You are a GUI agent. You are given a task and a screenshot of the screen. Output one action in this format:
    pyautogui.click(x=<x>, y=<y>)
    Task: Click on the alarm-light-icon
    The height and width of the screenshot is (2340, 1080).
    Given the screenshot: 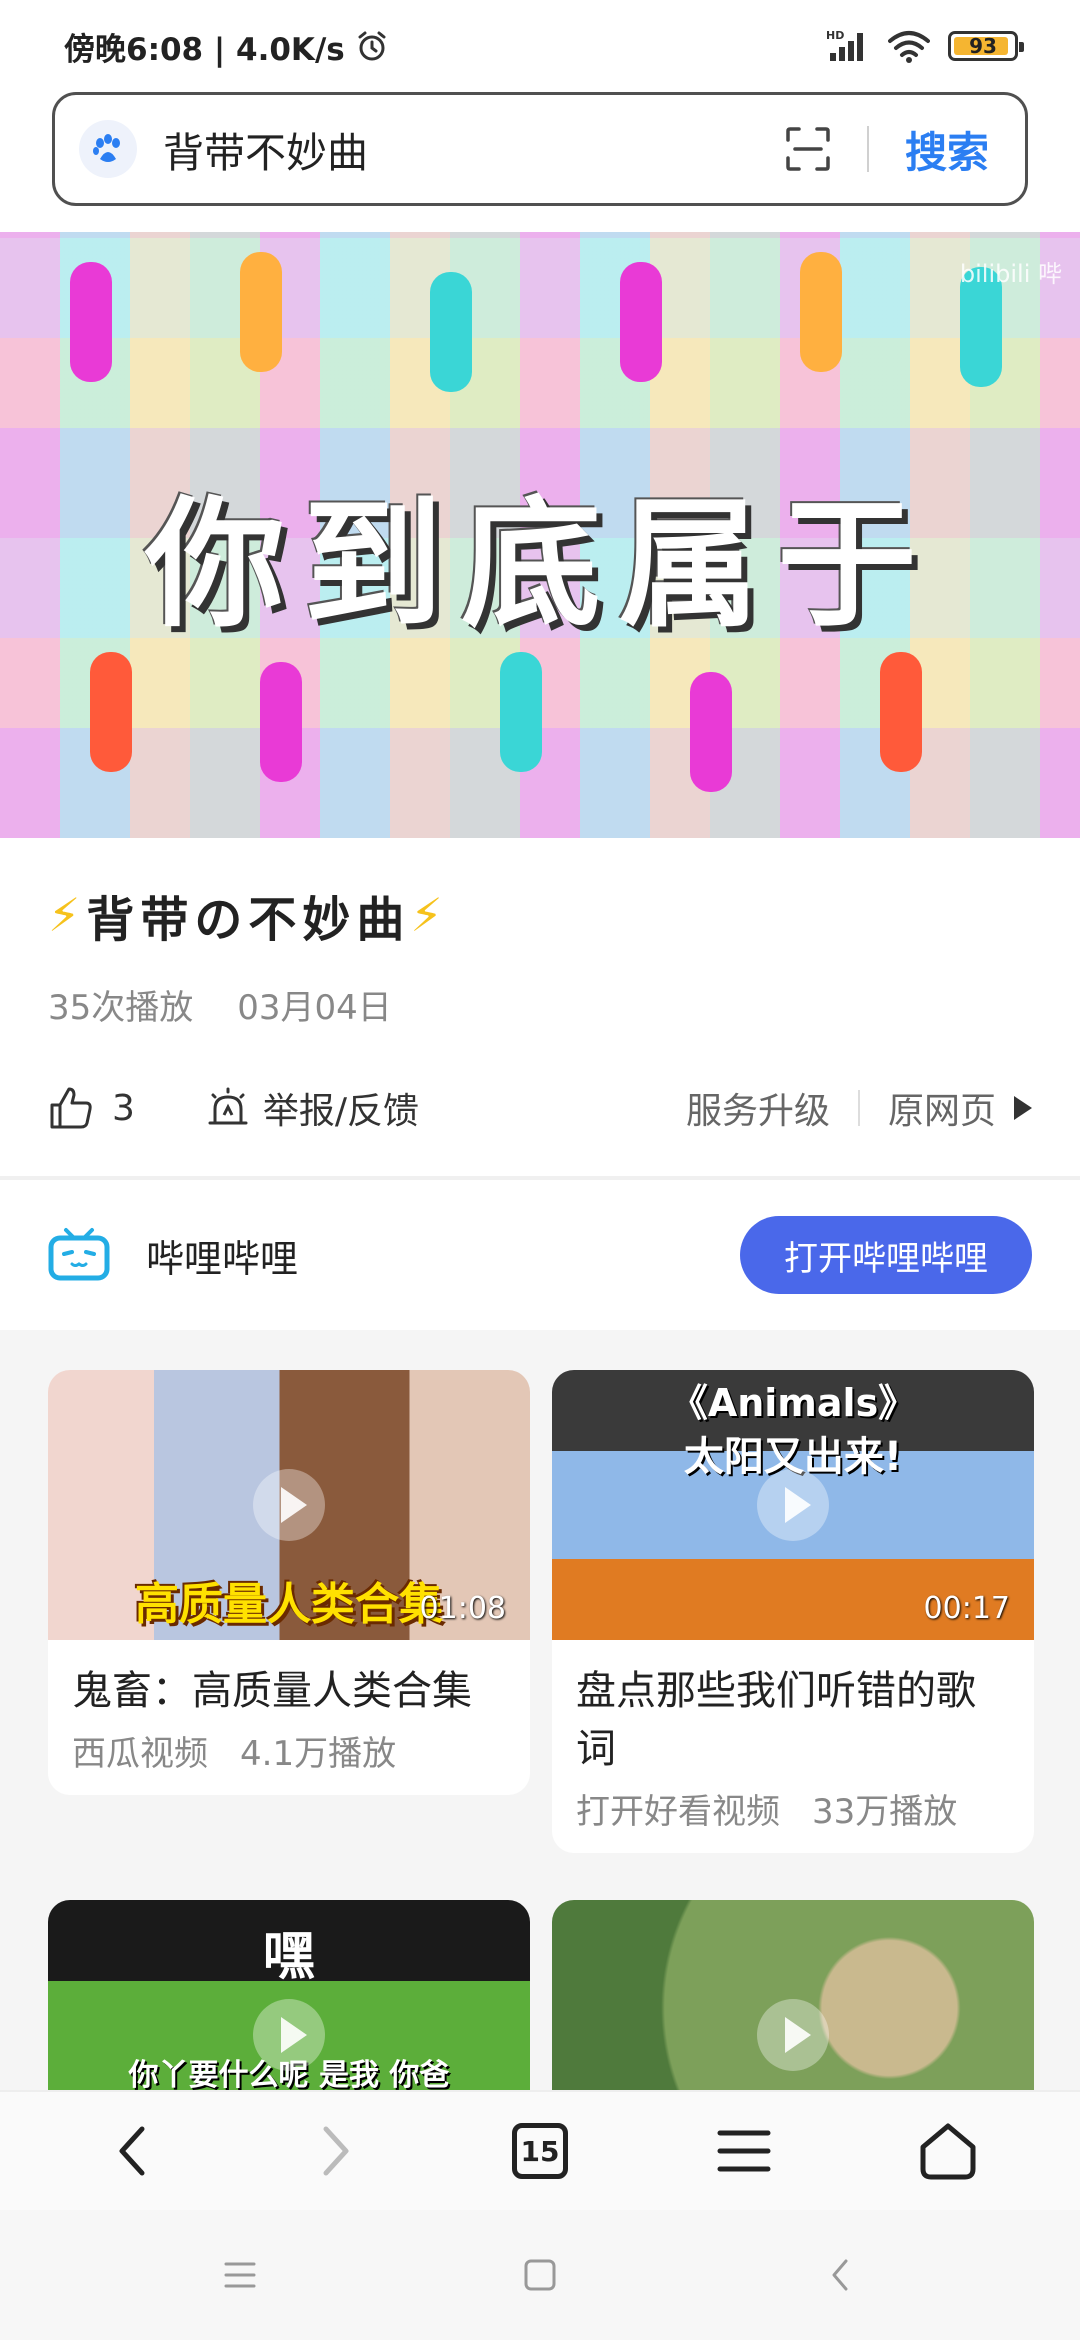 What is the action you would take?
    pyautogui.click(x=228, y=1106)
    